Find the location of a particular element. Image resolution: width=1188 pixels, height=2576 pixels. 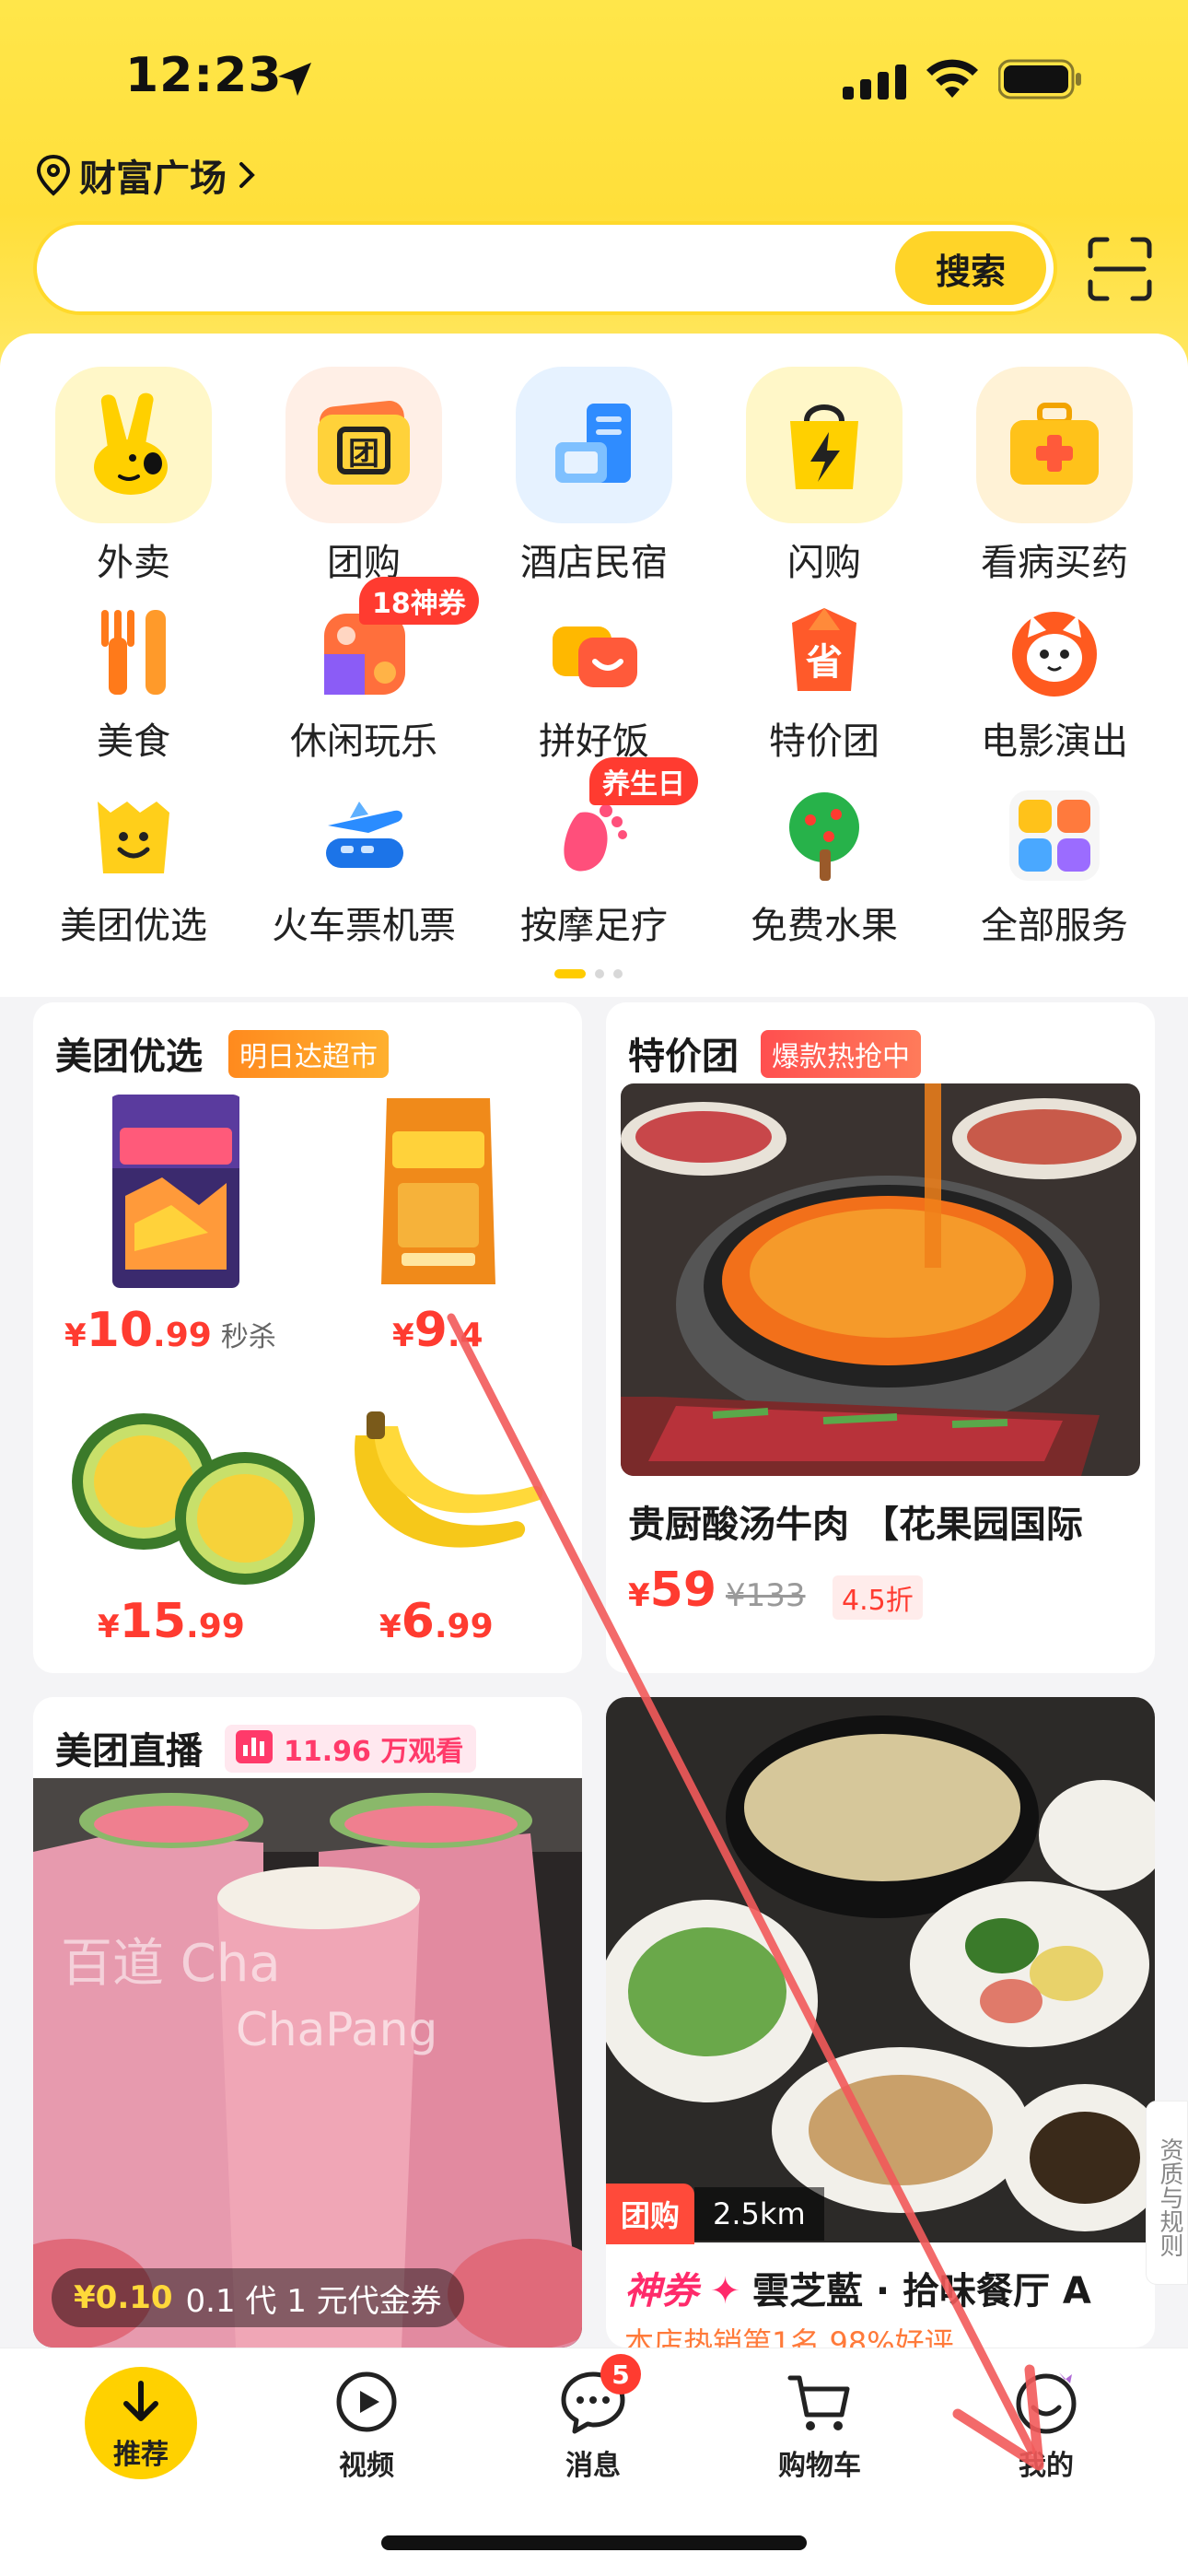

product-price: ¥9.4 is located at coordinates (437, 1330).